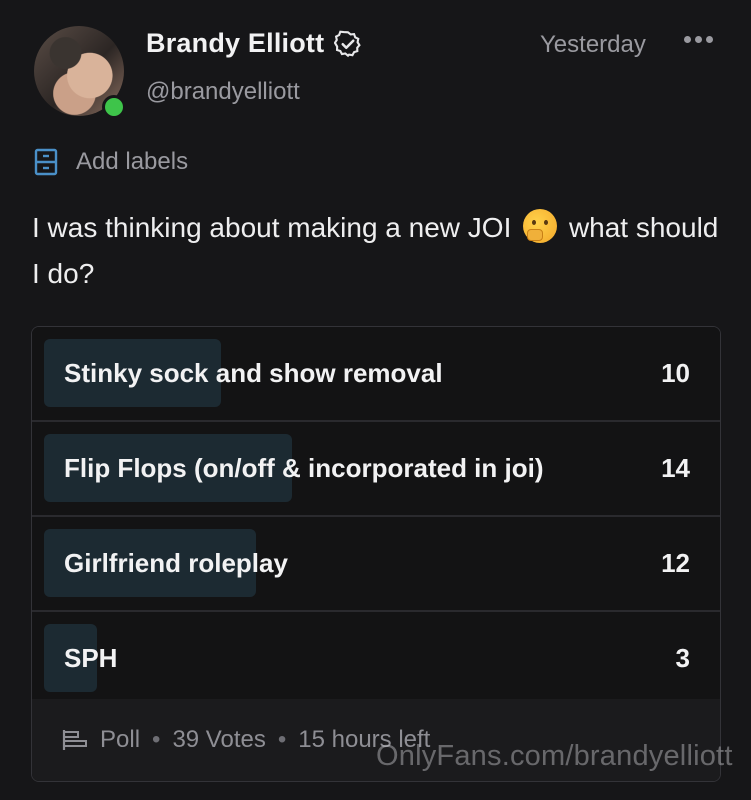 This screenshot has height=800, width=751. I want to click on add-labels-button: Add labels, so click(111, 162).